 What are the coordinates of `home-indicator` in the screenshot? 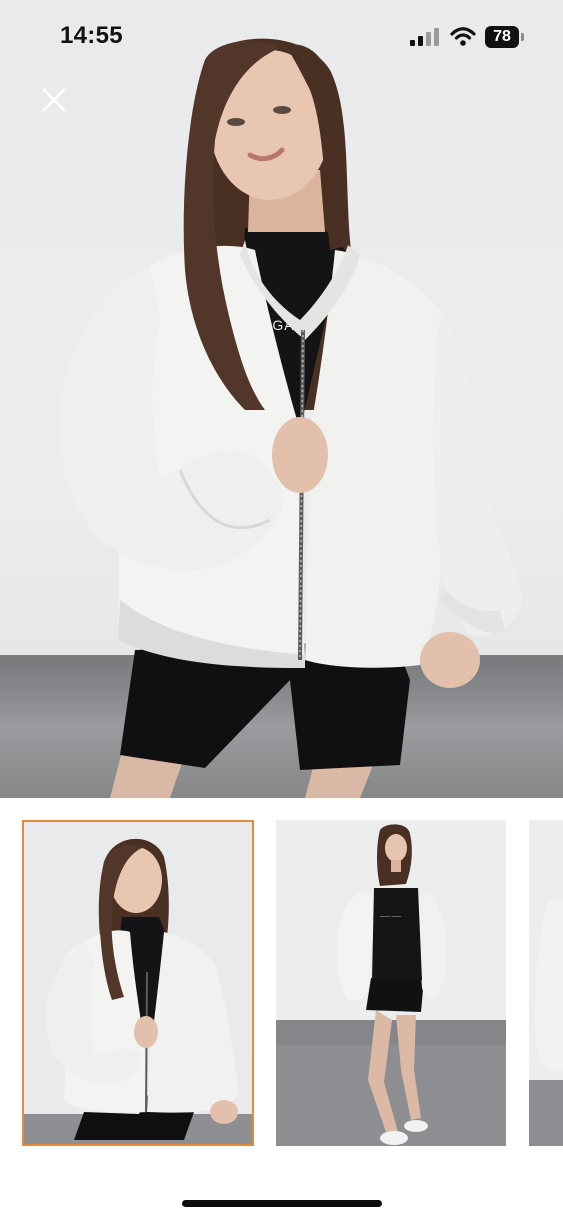 It's located at (282, 1203).